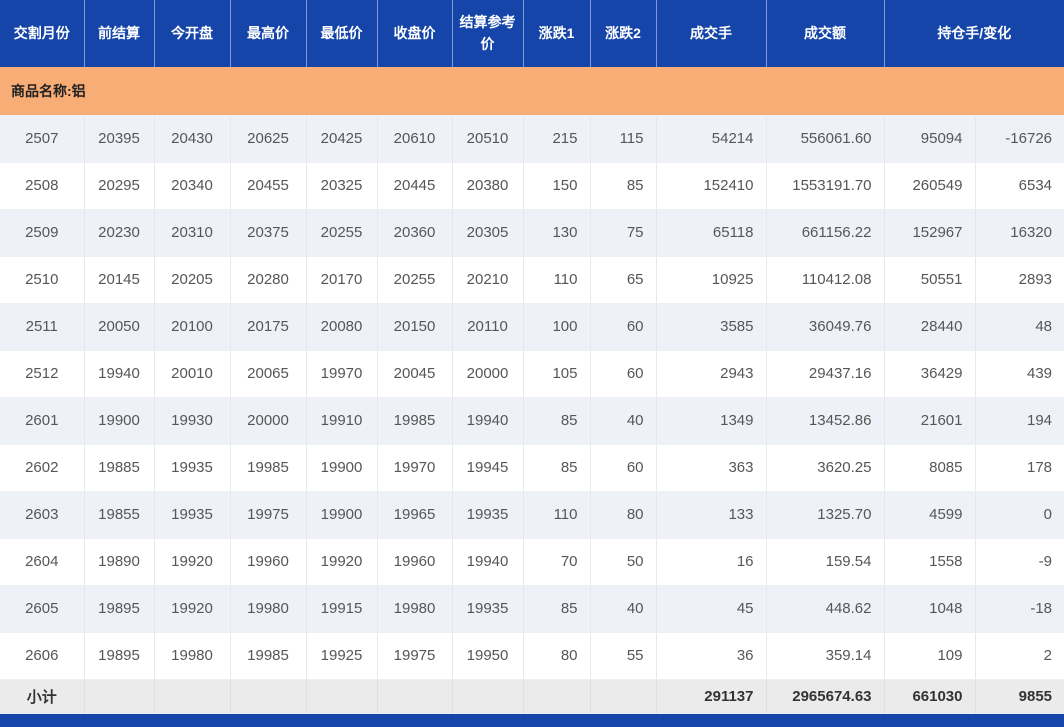 The image size is (1064, 727). What do you see at coordinates (930, 327) in the screenshot?
I see `cell: 28440` at bounding box center [930, 327].